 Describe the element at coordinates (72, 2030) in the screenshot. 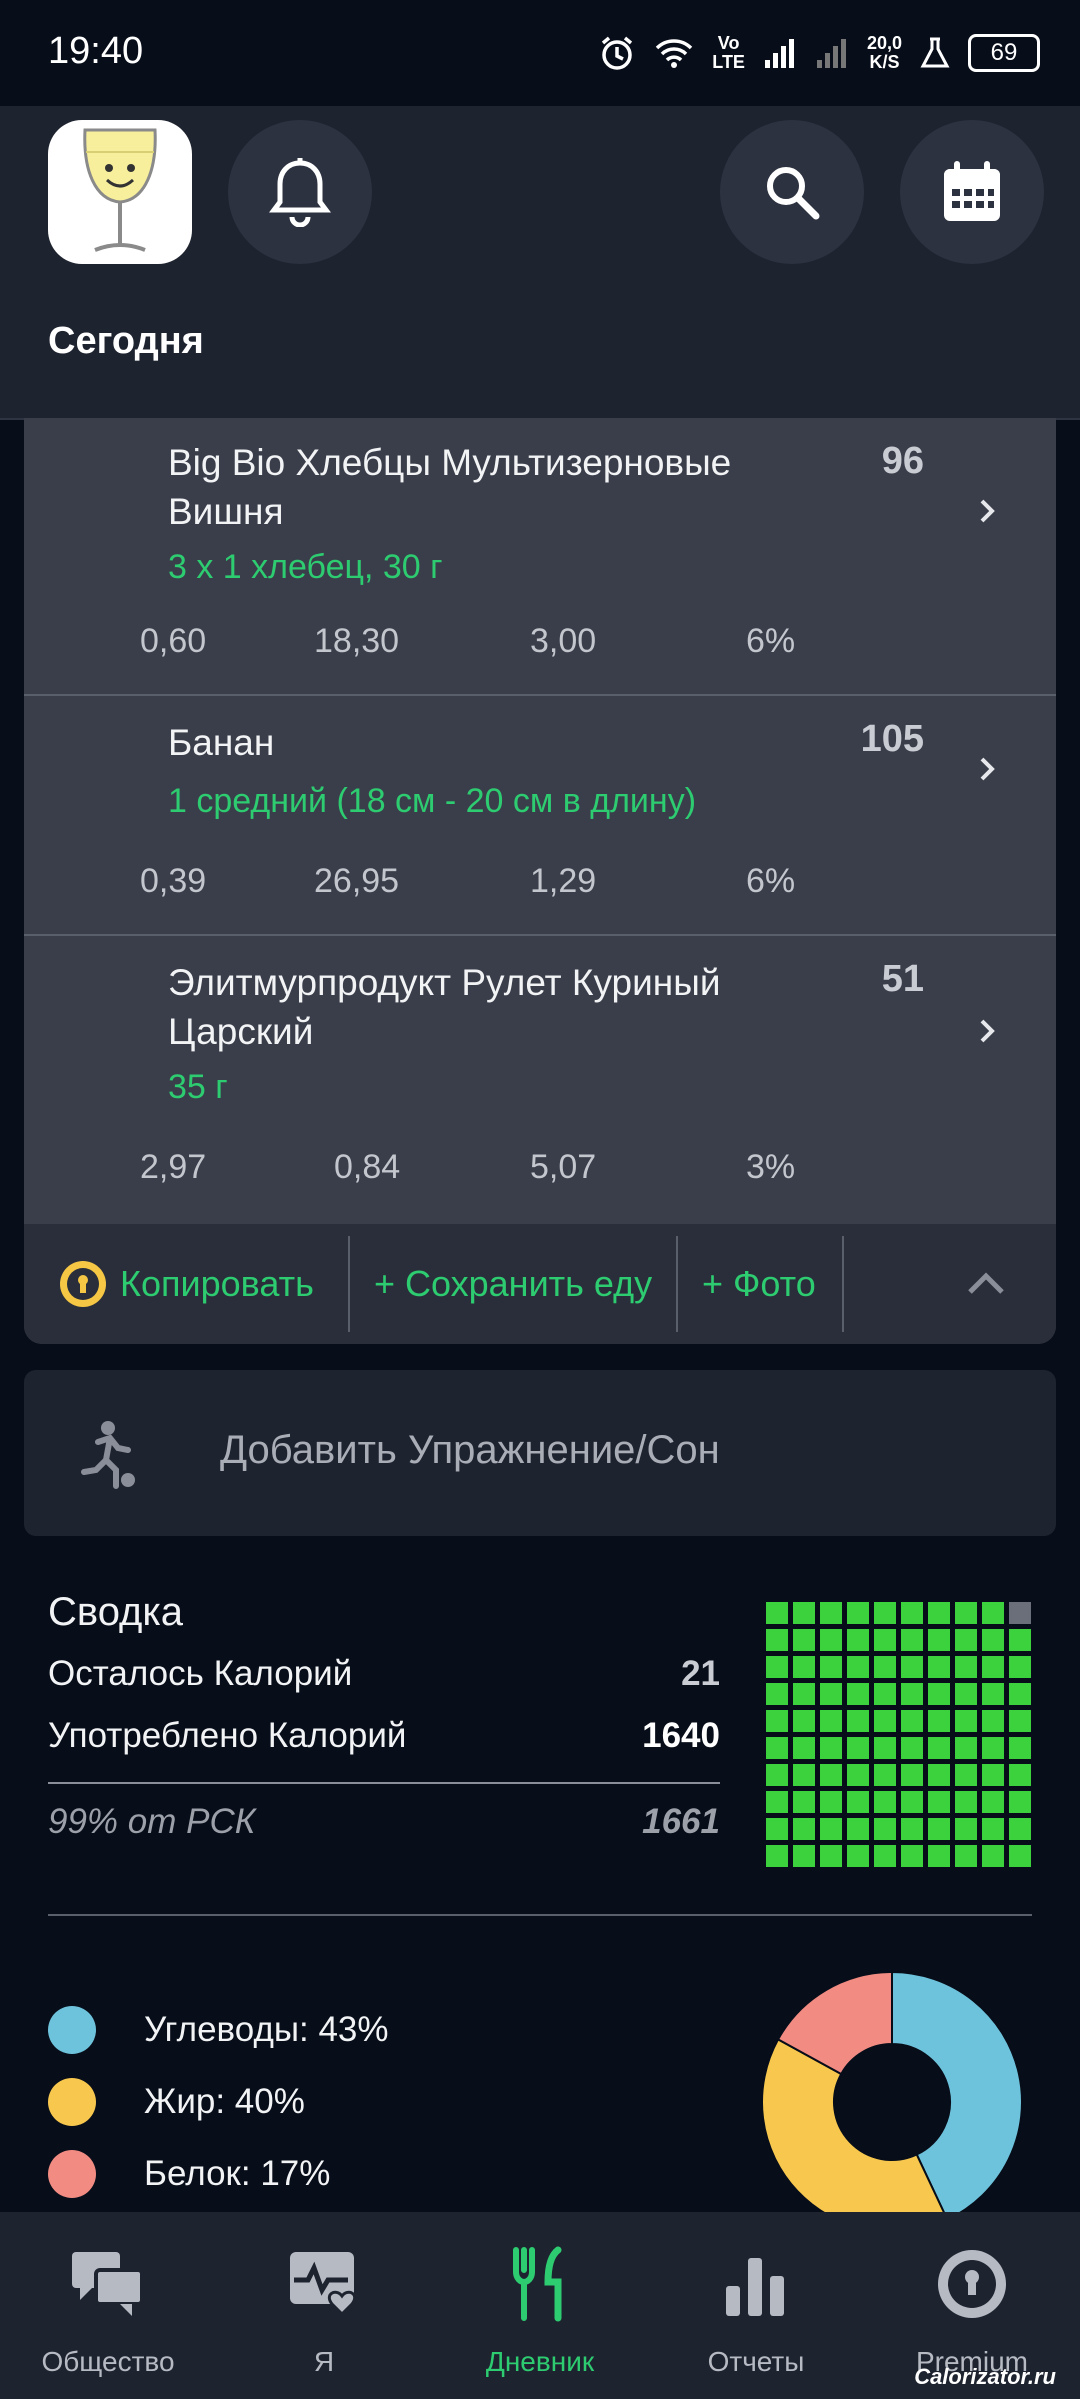

I see `carbs-color-dot` at that location.